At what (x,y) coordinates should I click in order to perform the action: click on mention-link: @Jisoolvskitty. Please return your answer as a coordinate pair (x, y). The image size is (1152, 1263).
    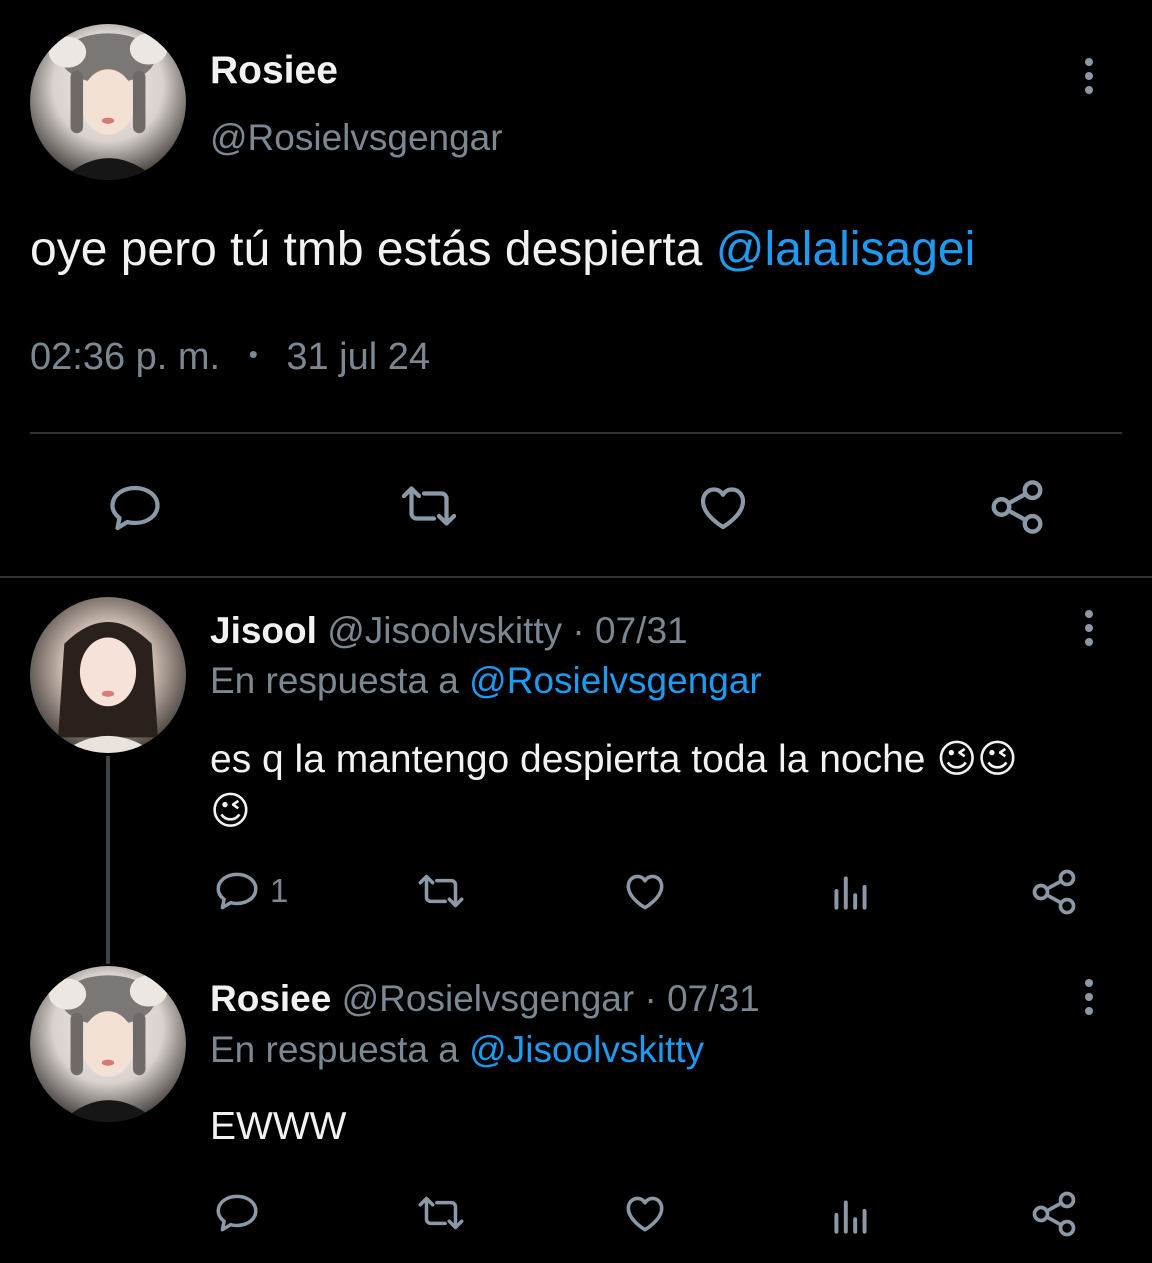
    Looking at the image, I should click on (586, 1049).